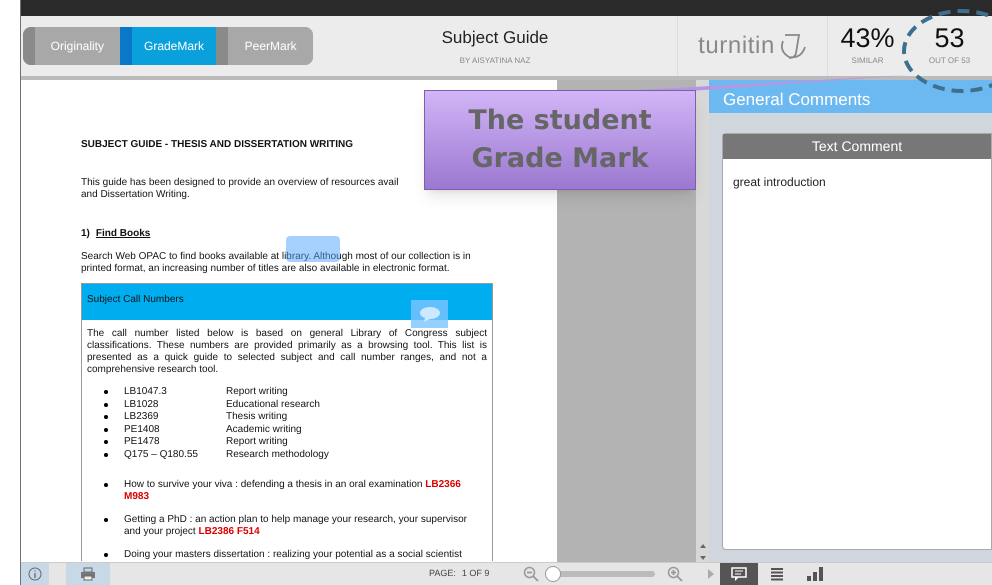 Image resolution: width=992 pixels, height=585 pixels. What do you see at coordinates (531, 574) in the screenshot?
I see `zoom-out-icon` at bounding box center [531, 574].